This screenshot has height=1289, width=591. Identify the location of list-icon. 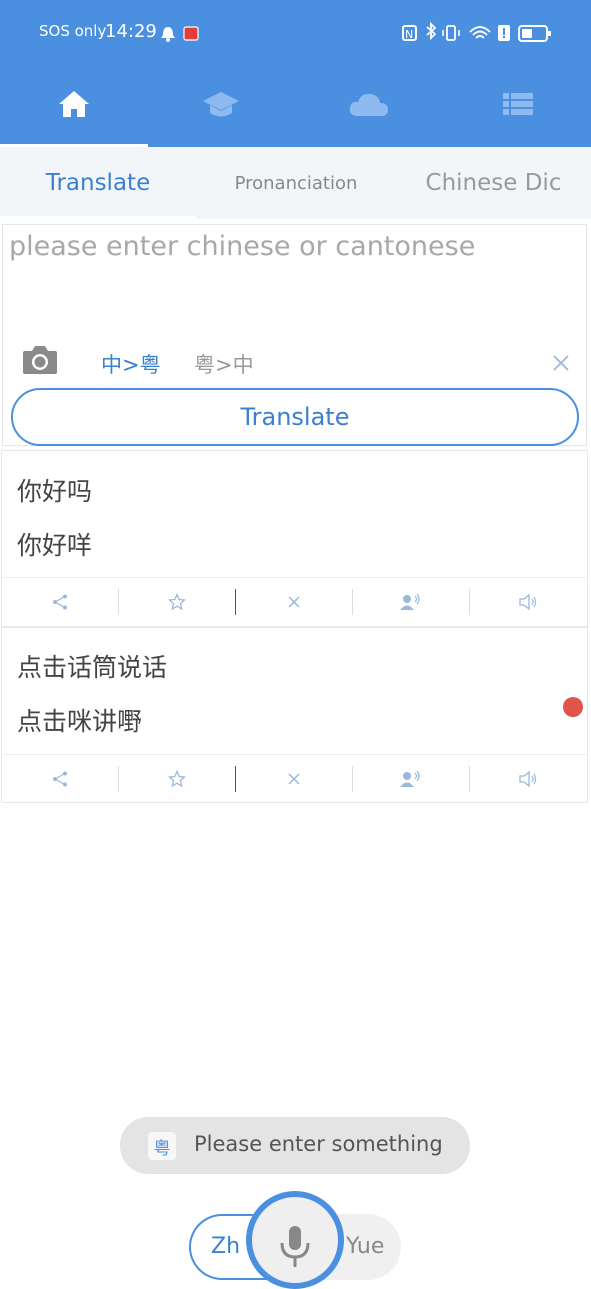
(518, 104).